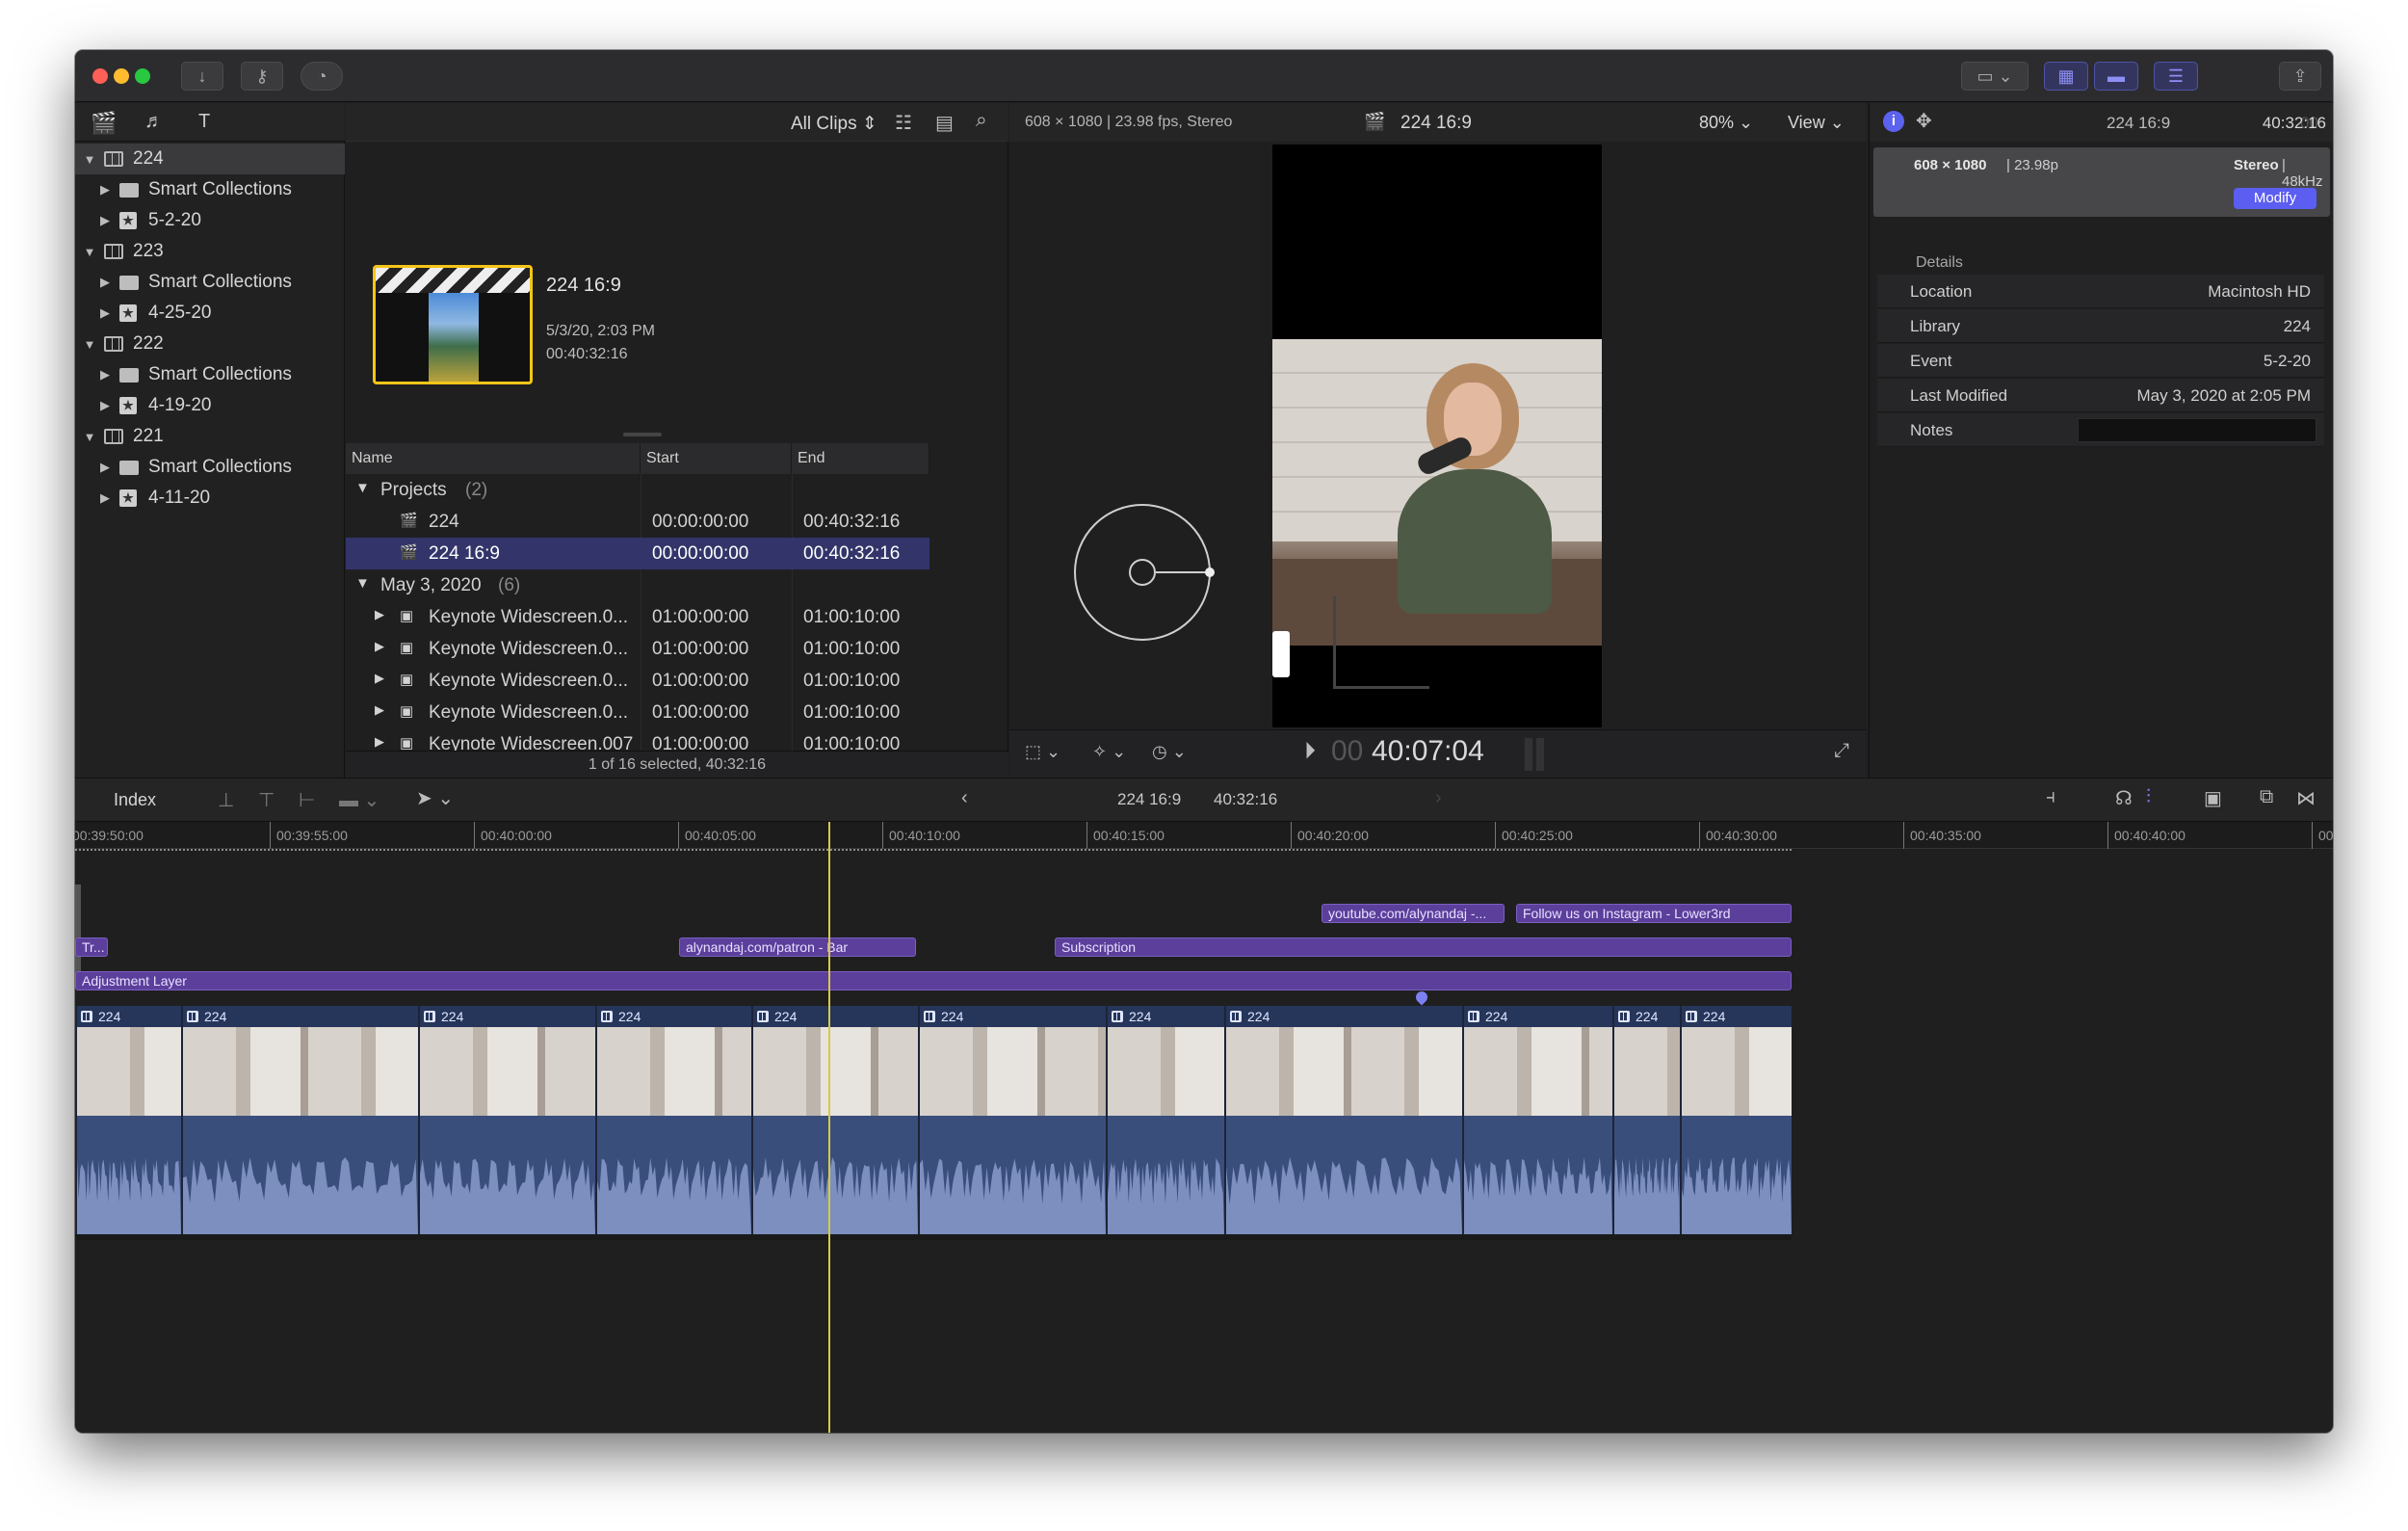 The height and width of the screenshot is (1531, 2408). I want to click on import-button: ↓, so click(202, 76).